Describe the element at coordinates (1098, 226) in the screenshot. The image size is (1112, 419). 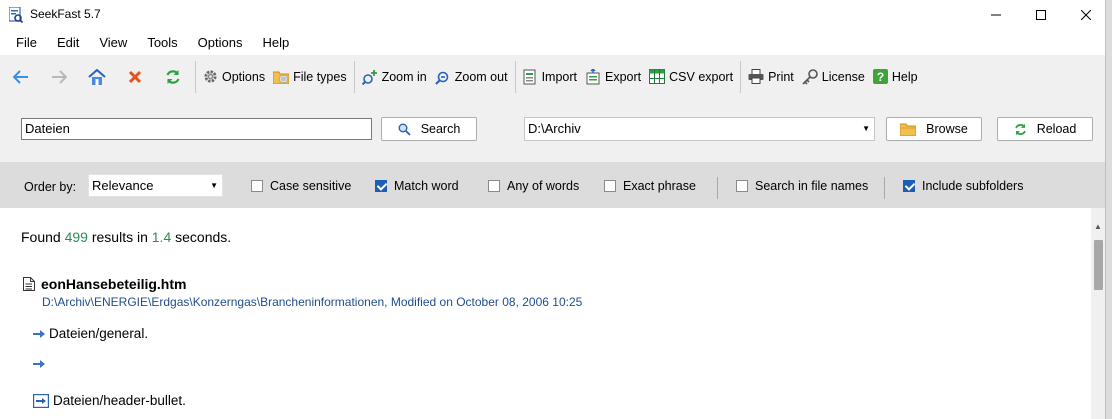
I see `scroll-up-icon: ▲` at that location.